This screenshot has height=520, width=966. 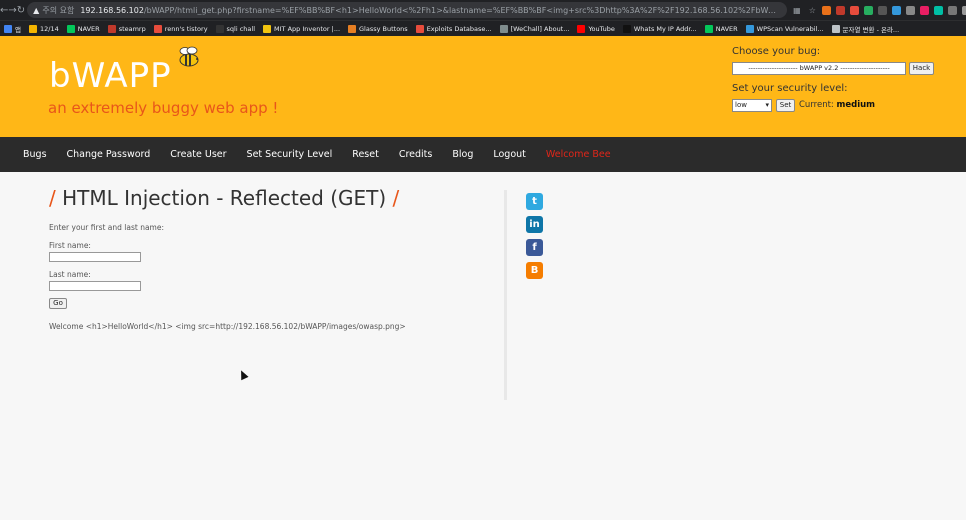 I want to click on menu-welcome-user: Welcome Bee, so click(x=578, y=154).